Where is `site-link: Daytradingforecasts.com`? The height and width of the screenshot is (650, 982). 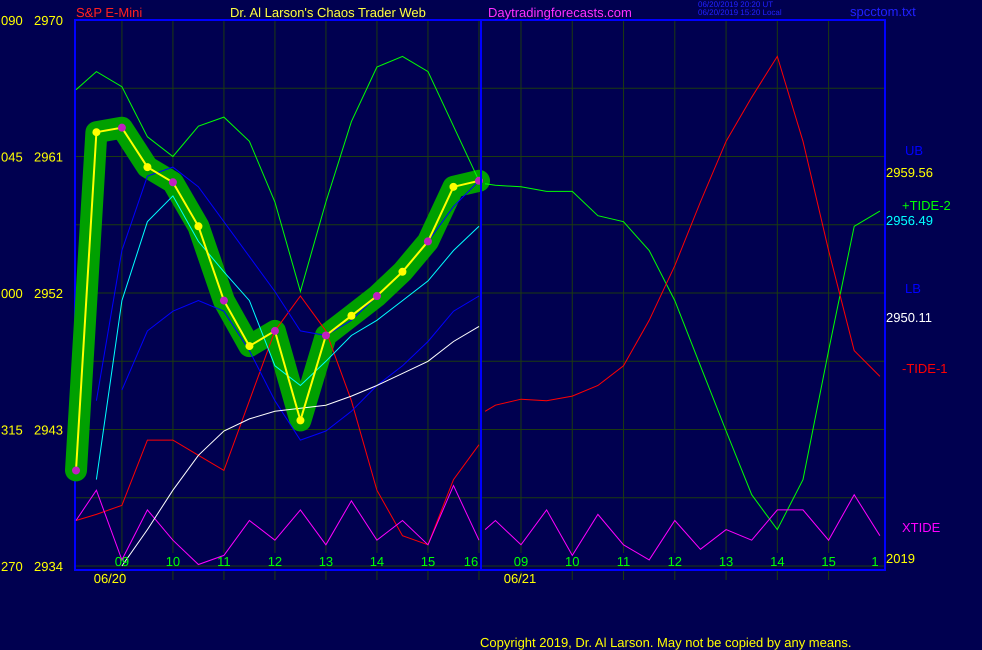
site-link: Daytradingforecasts.com is located at coordinates (560, 12).